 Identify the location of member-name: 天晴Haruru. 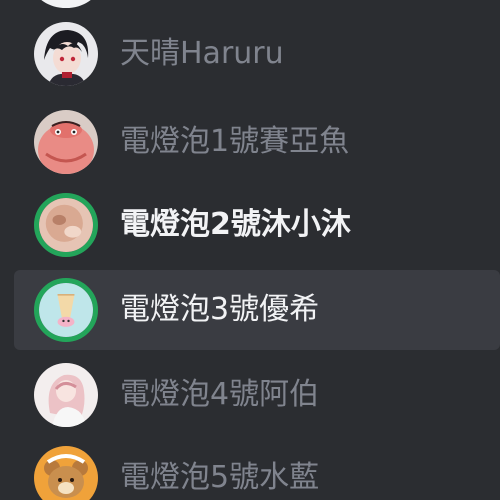
(202, 53).